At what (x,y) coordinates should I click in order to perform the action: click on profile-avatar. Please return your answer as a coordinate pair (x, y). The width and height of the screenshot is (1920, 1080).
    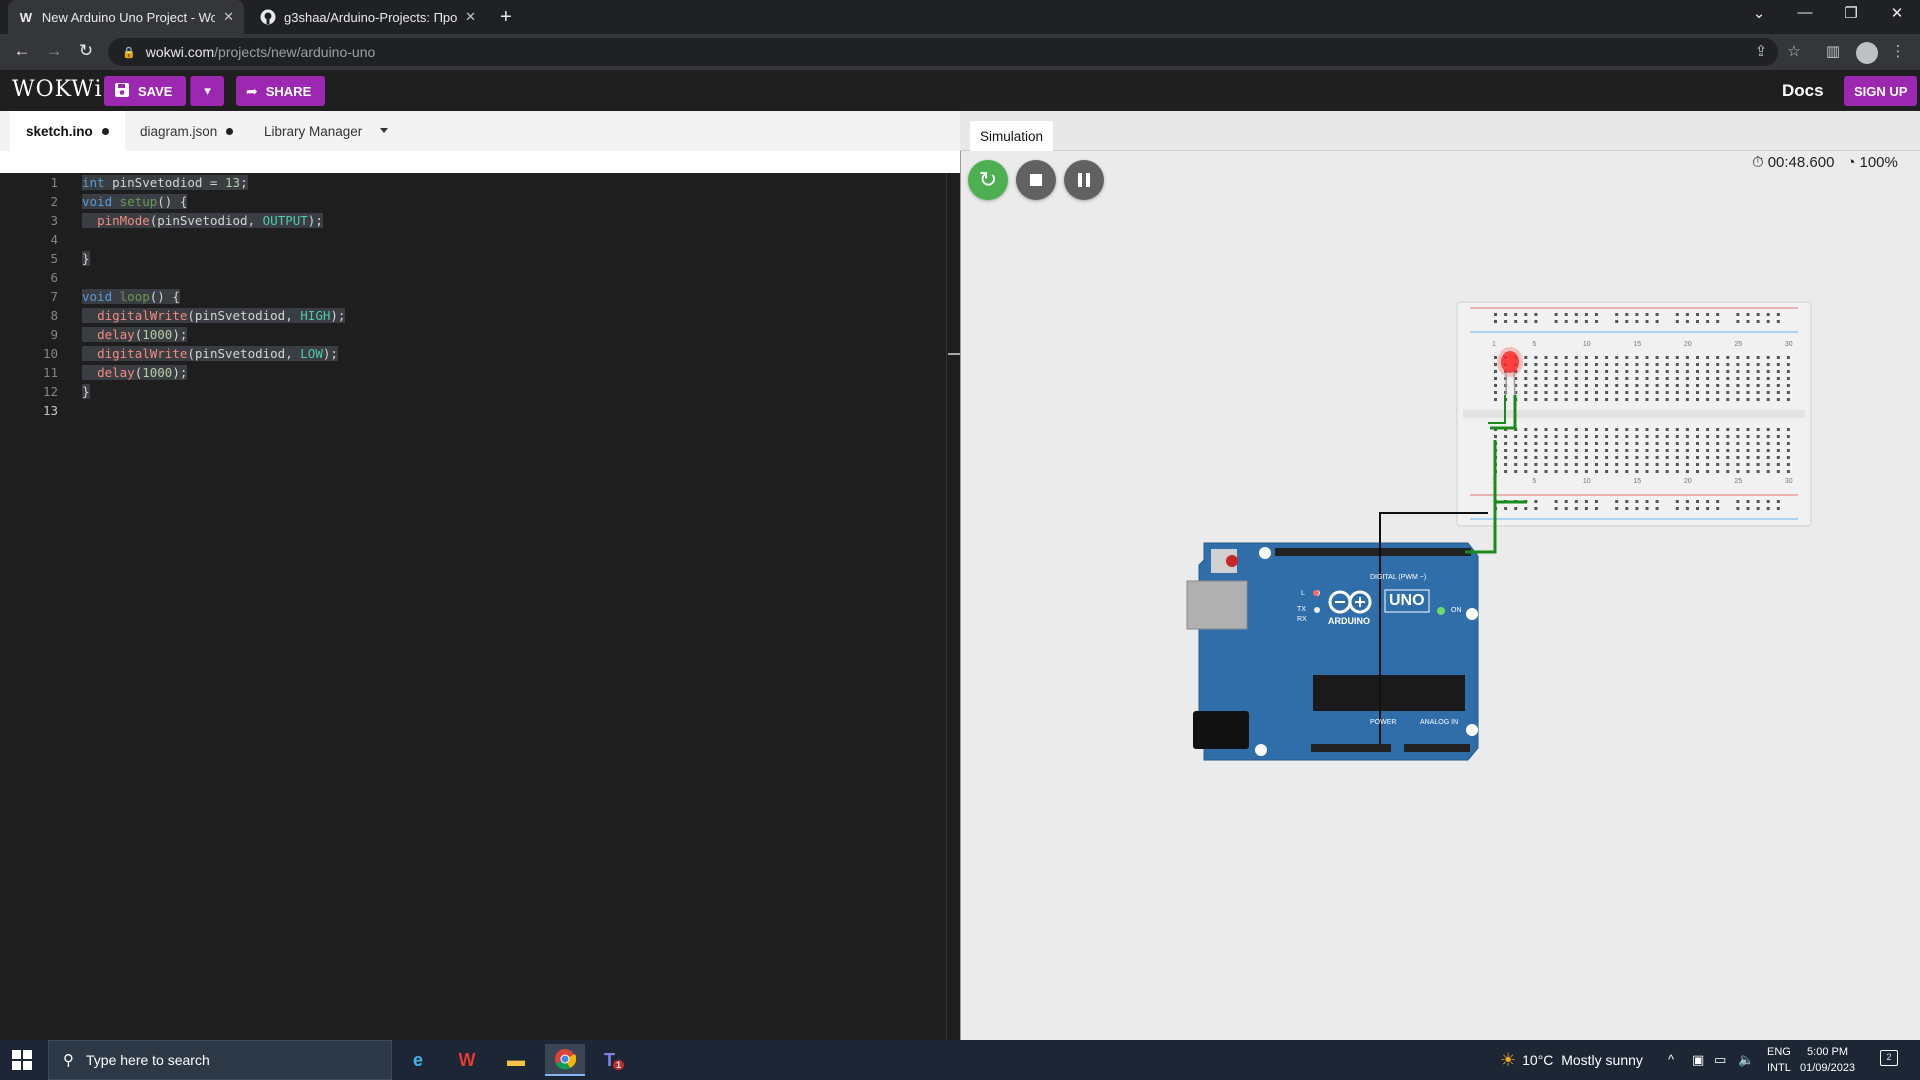
    Looking at the image, I should click on (1867, 53).